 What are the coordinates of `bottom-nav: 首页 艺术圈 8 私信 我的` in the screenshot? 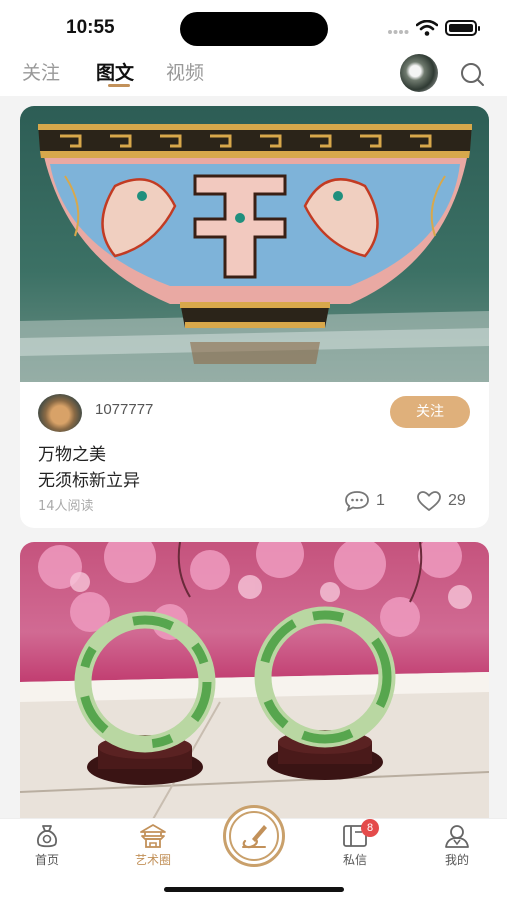 It's located at (253, 852).